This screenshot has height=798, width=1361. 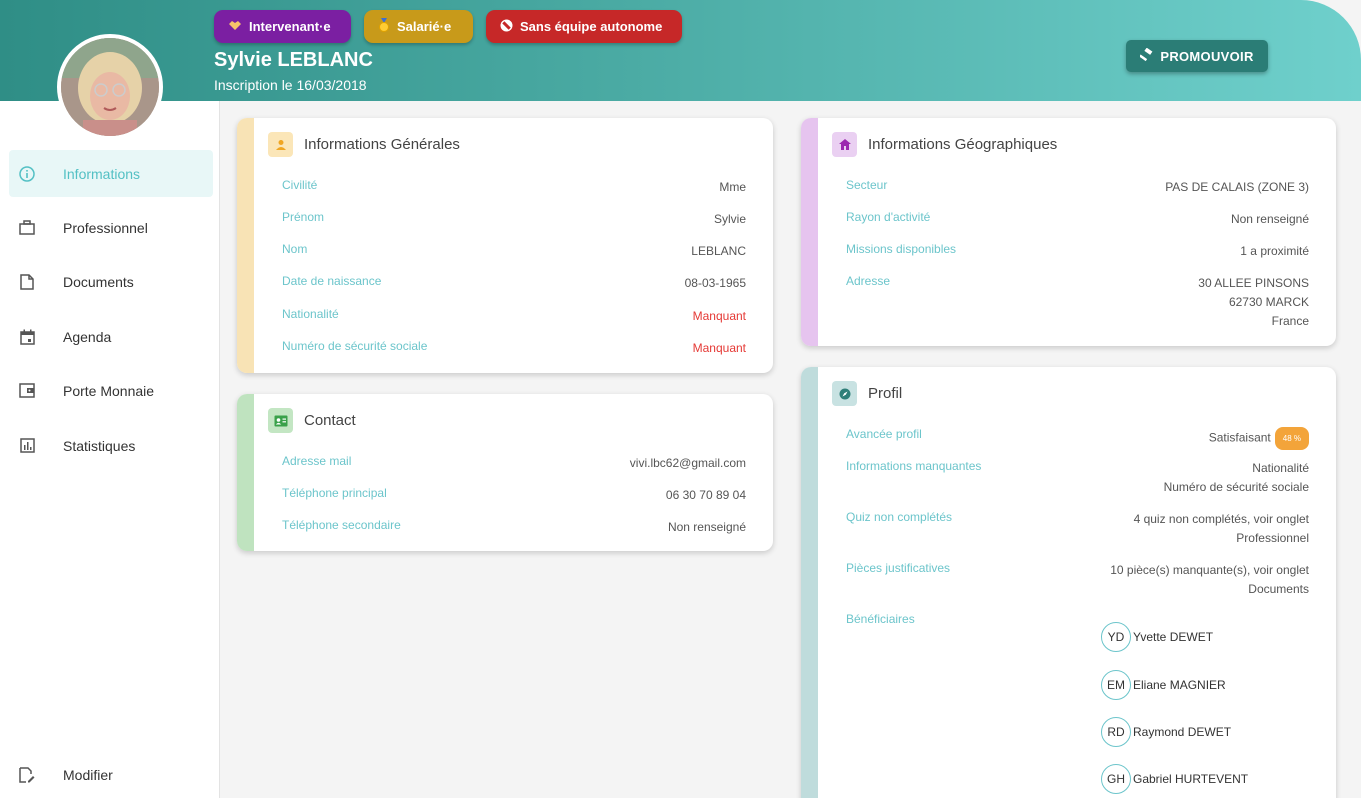 I want to click on card-header: Informations Générales, so click(x=364, y=144).